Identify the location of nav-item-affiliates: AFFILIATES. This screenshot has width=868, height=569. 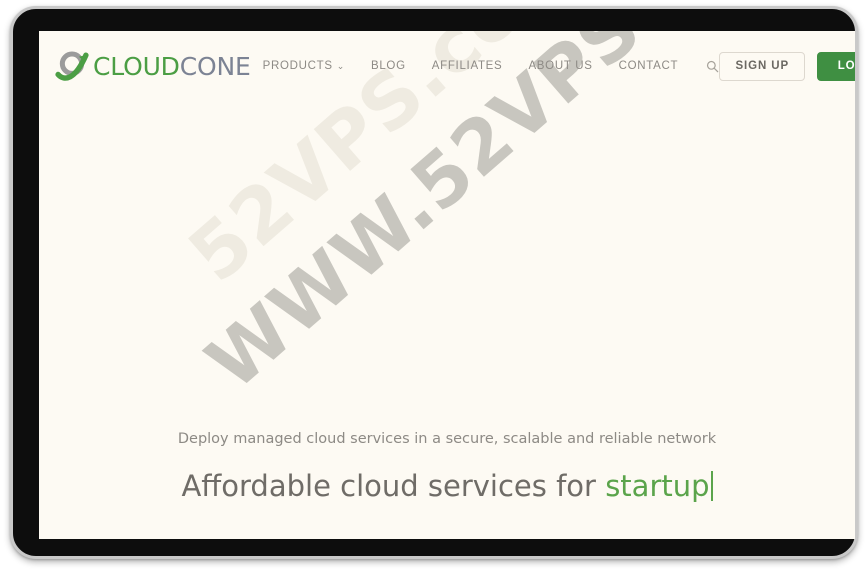
(467, 66).